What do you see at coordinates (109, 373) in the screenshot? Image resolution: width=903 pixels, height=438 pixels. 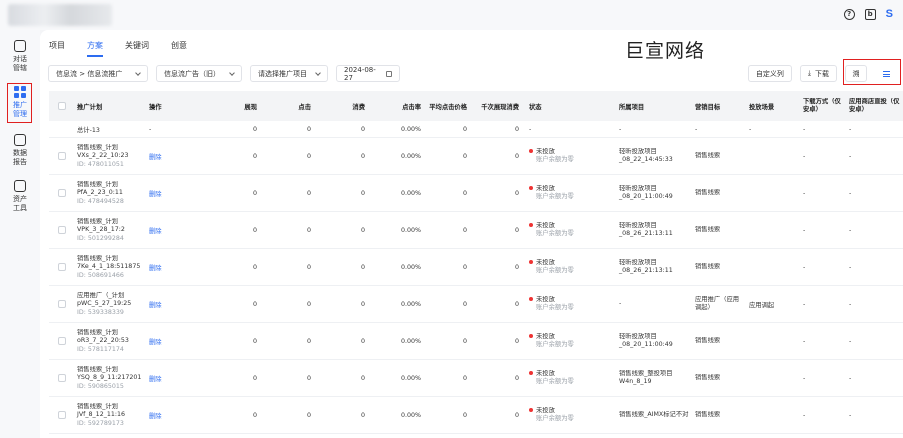 I see `plan-name-link: 销售线索_计划YSQ_8_9_11:217201` at bounding box center [109, 373].